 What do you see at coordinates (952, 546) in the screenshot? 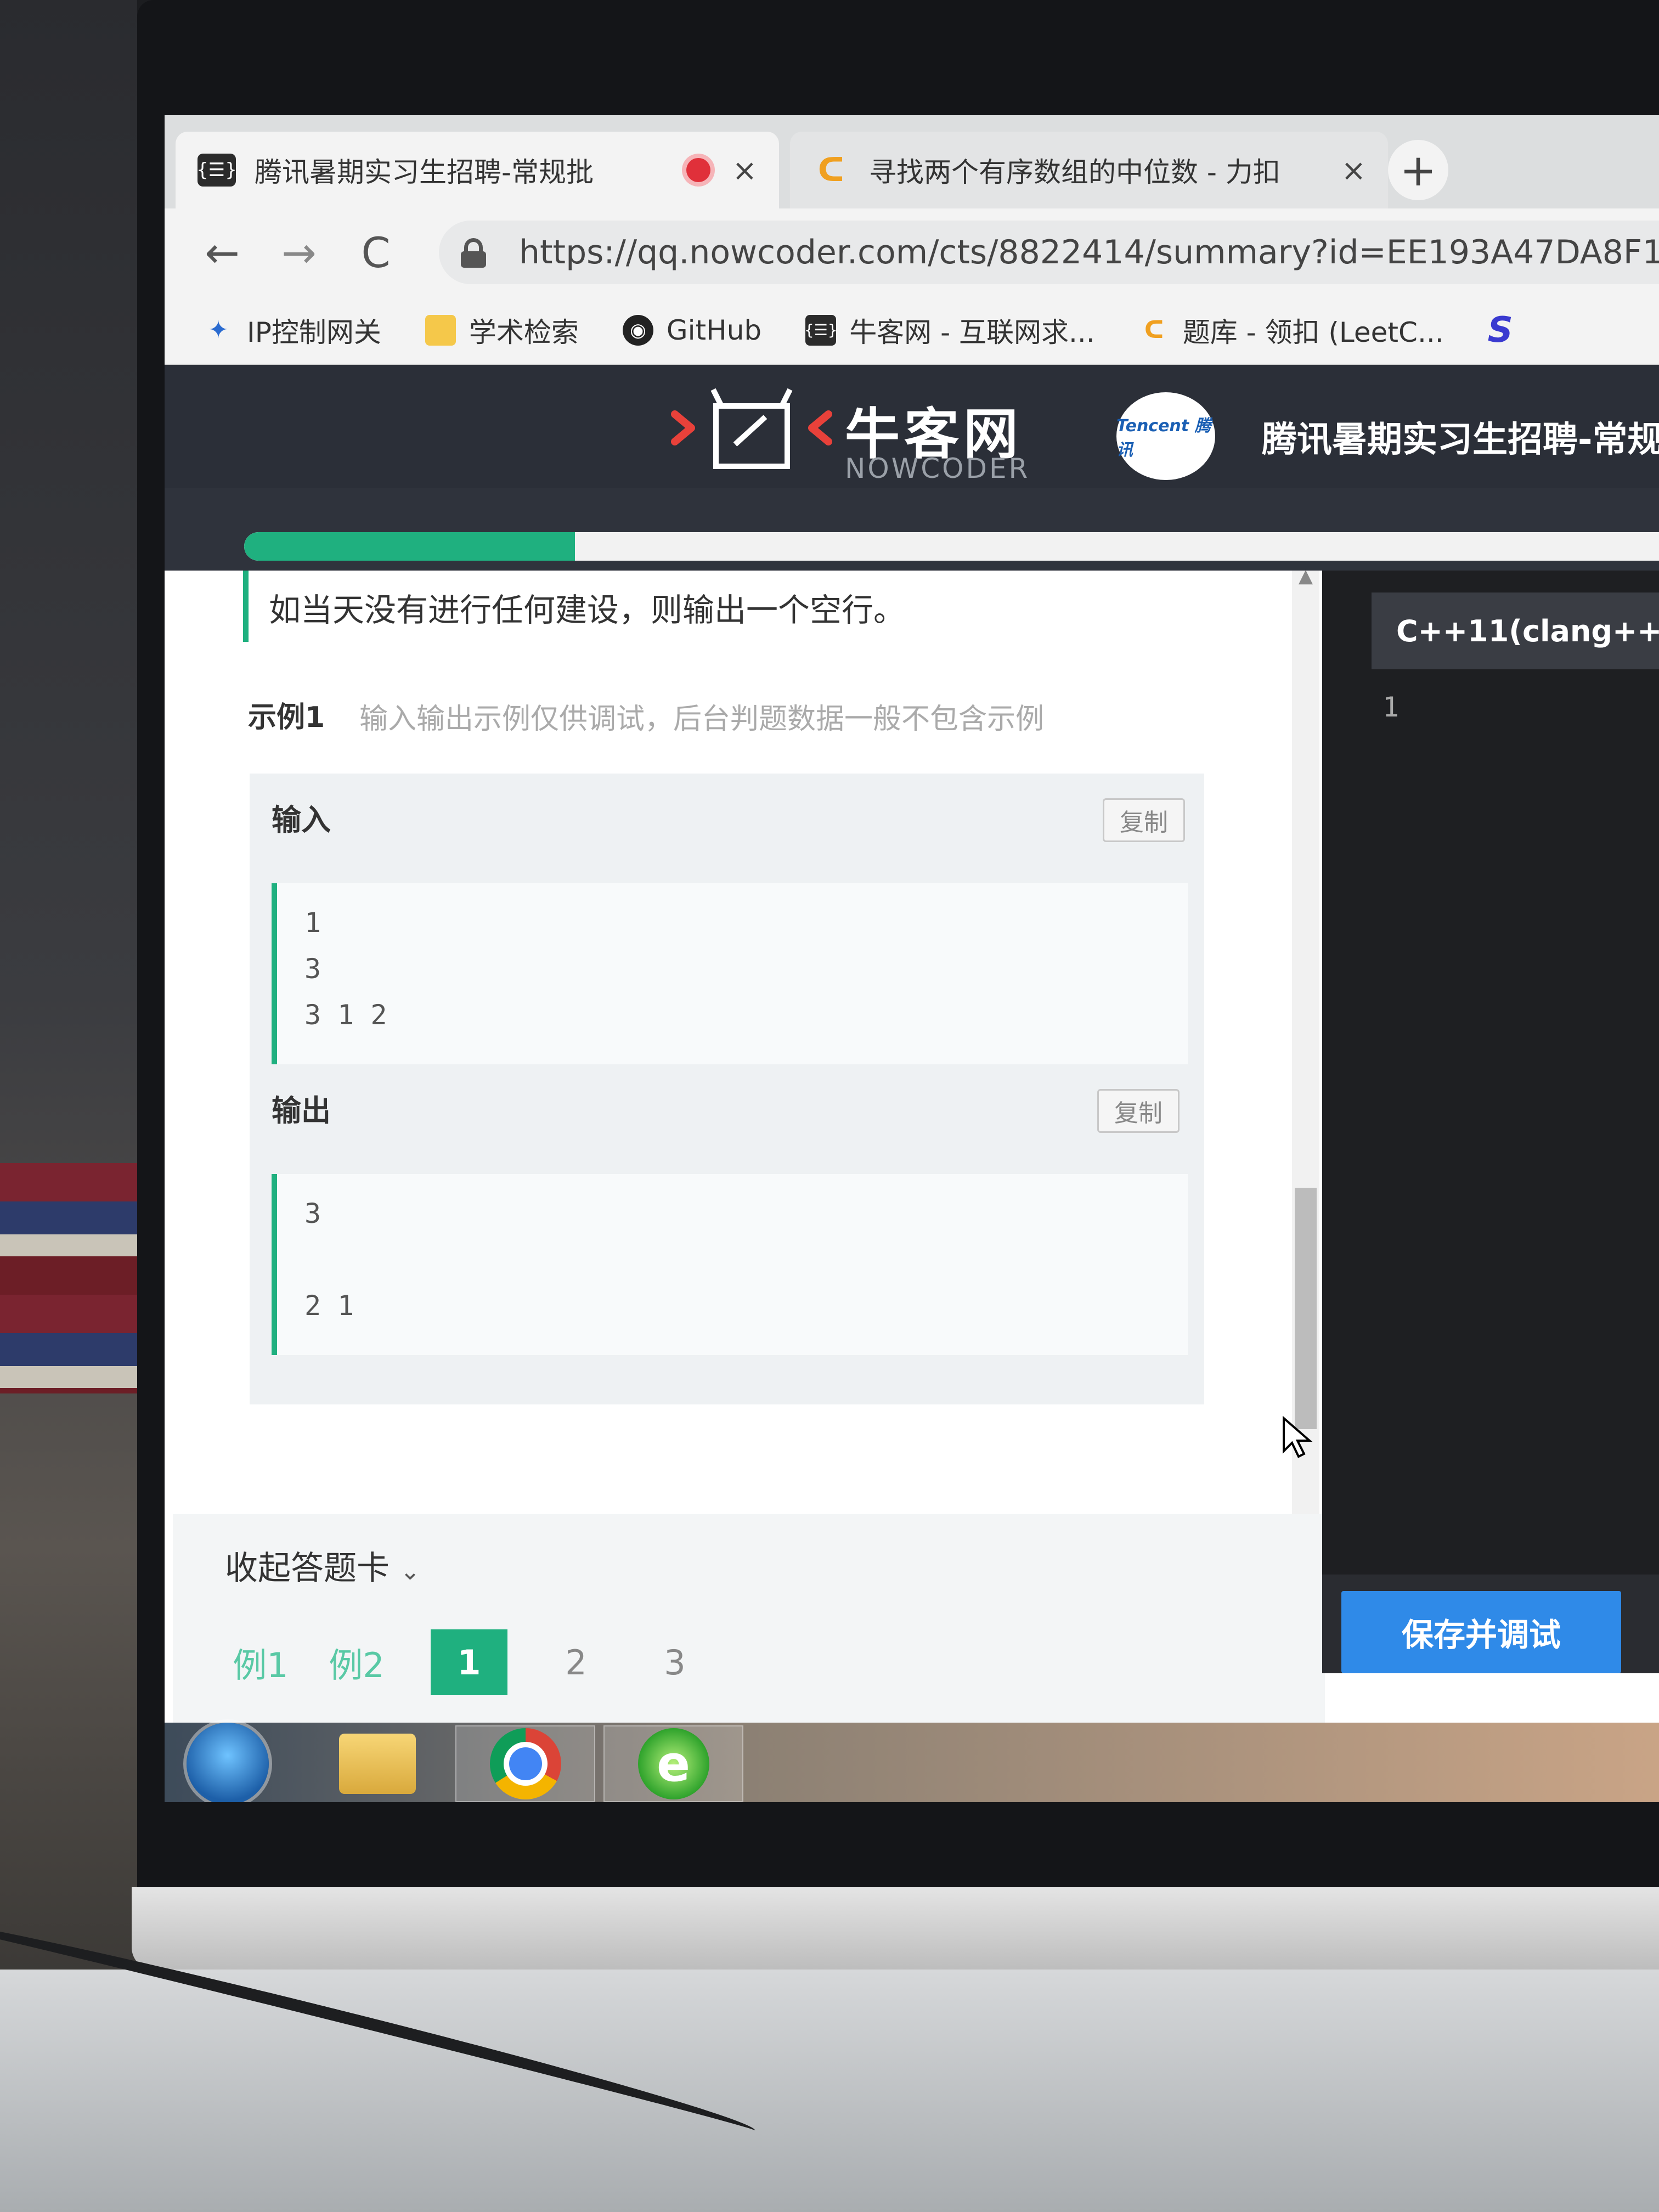
I see `progress-bar` at bounding box center [952, 546].